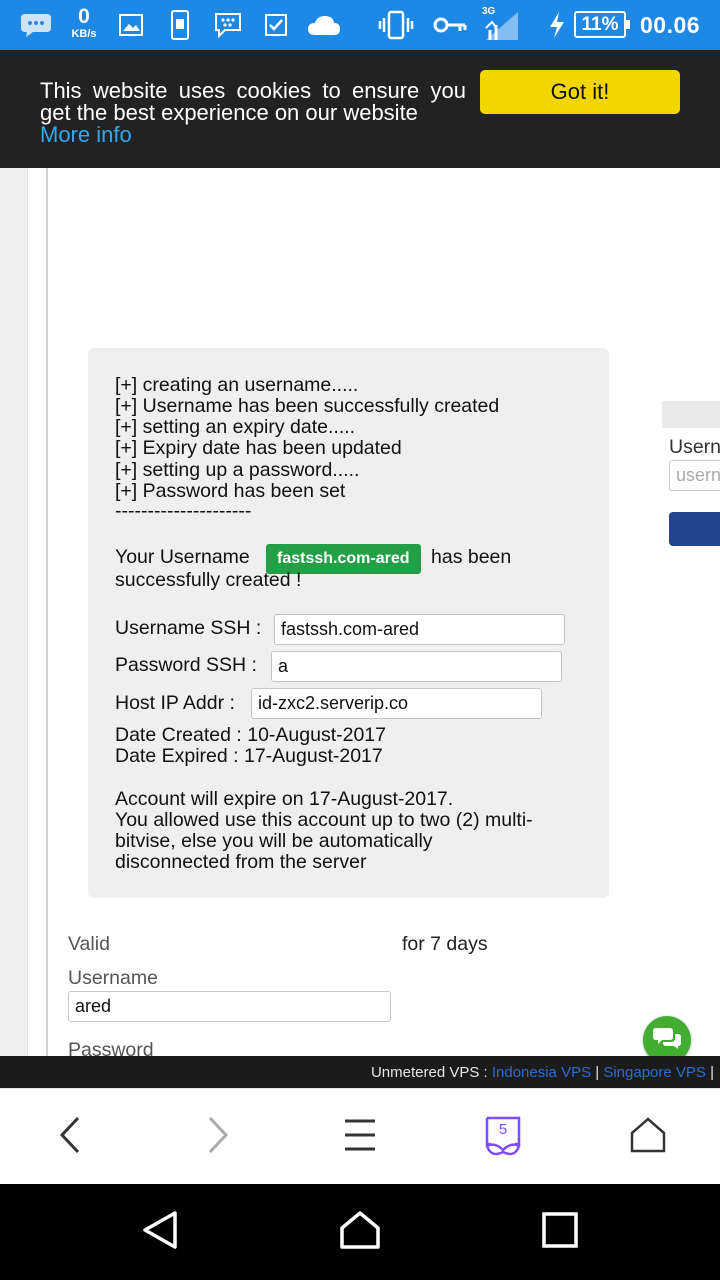  I want to click on tabs-button: 5, so click(503, 1137).